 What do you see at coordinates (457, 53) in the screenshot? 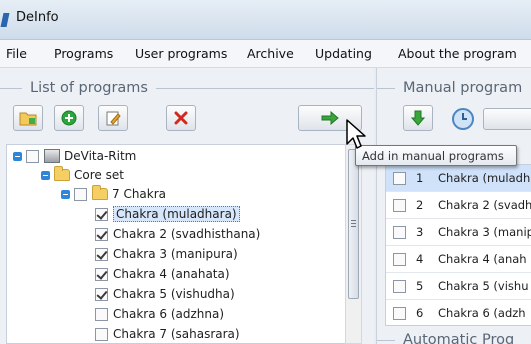
I see `menu-about: About the program` at bounding box center [457, 53].